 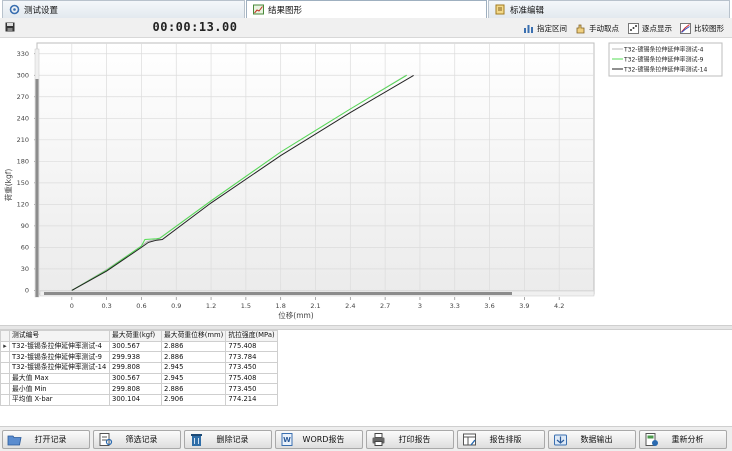 What do you see at coordinates (105, 439) in the screenshot?
I see `filter-record-icon` at bounding box center [105, 439].